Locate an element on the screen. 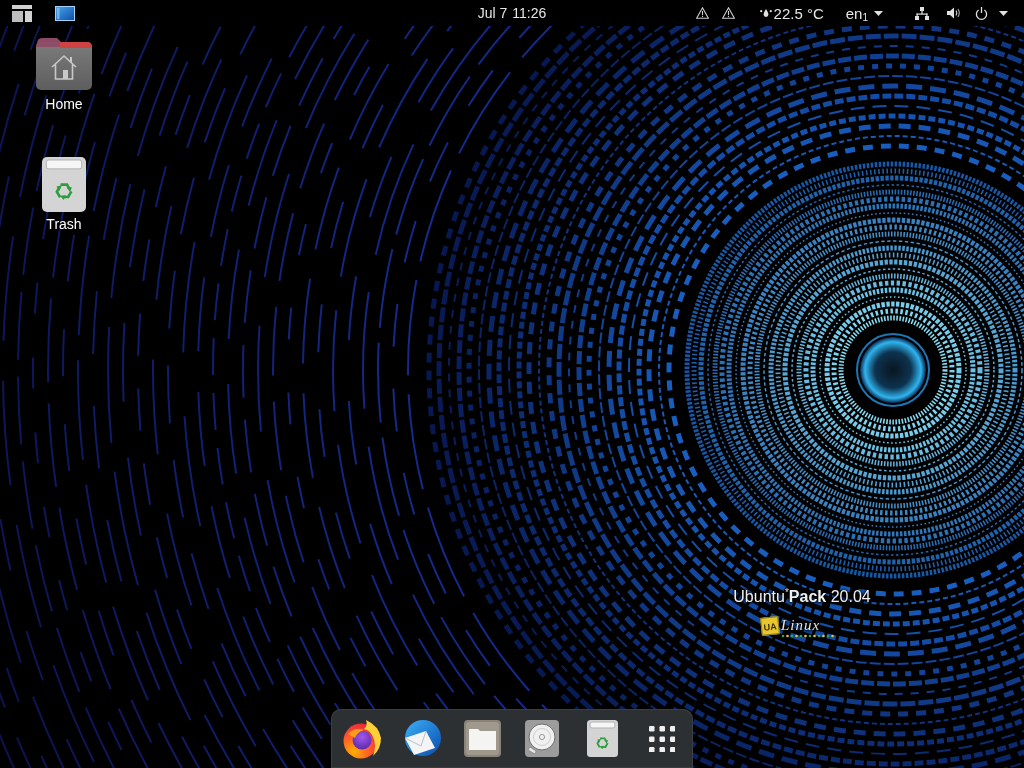 The width and height of the screenshot is (1024, 768). screen-icon is located at coordinates (65, 13).